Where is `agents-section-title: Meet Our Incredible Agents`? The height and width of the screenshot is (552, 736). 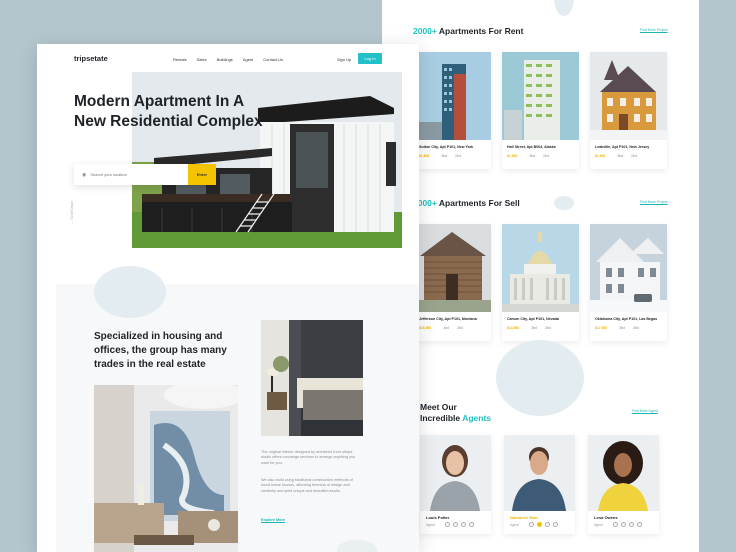 agents-section-title: Meet Our Incredible Agents is located at coordinates (456, 412).